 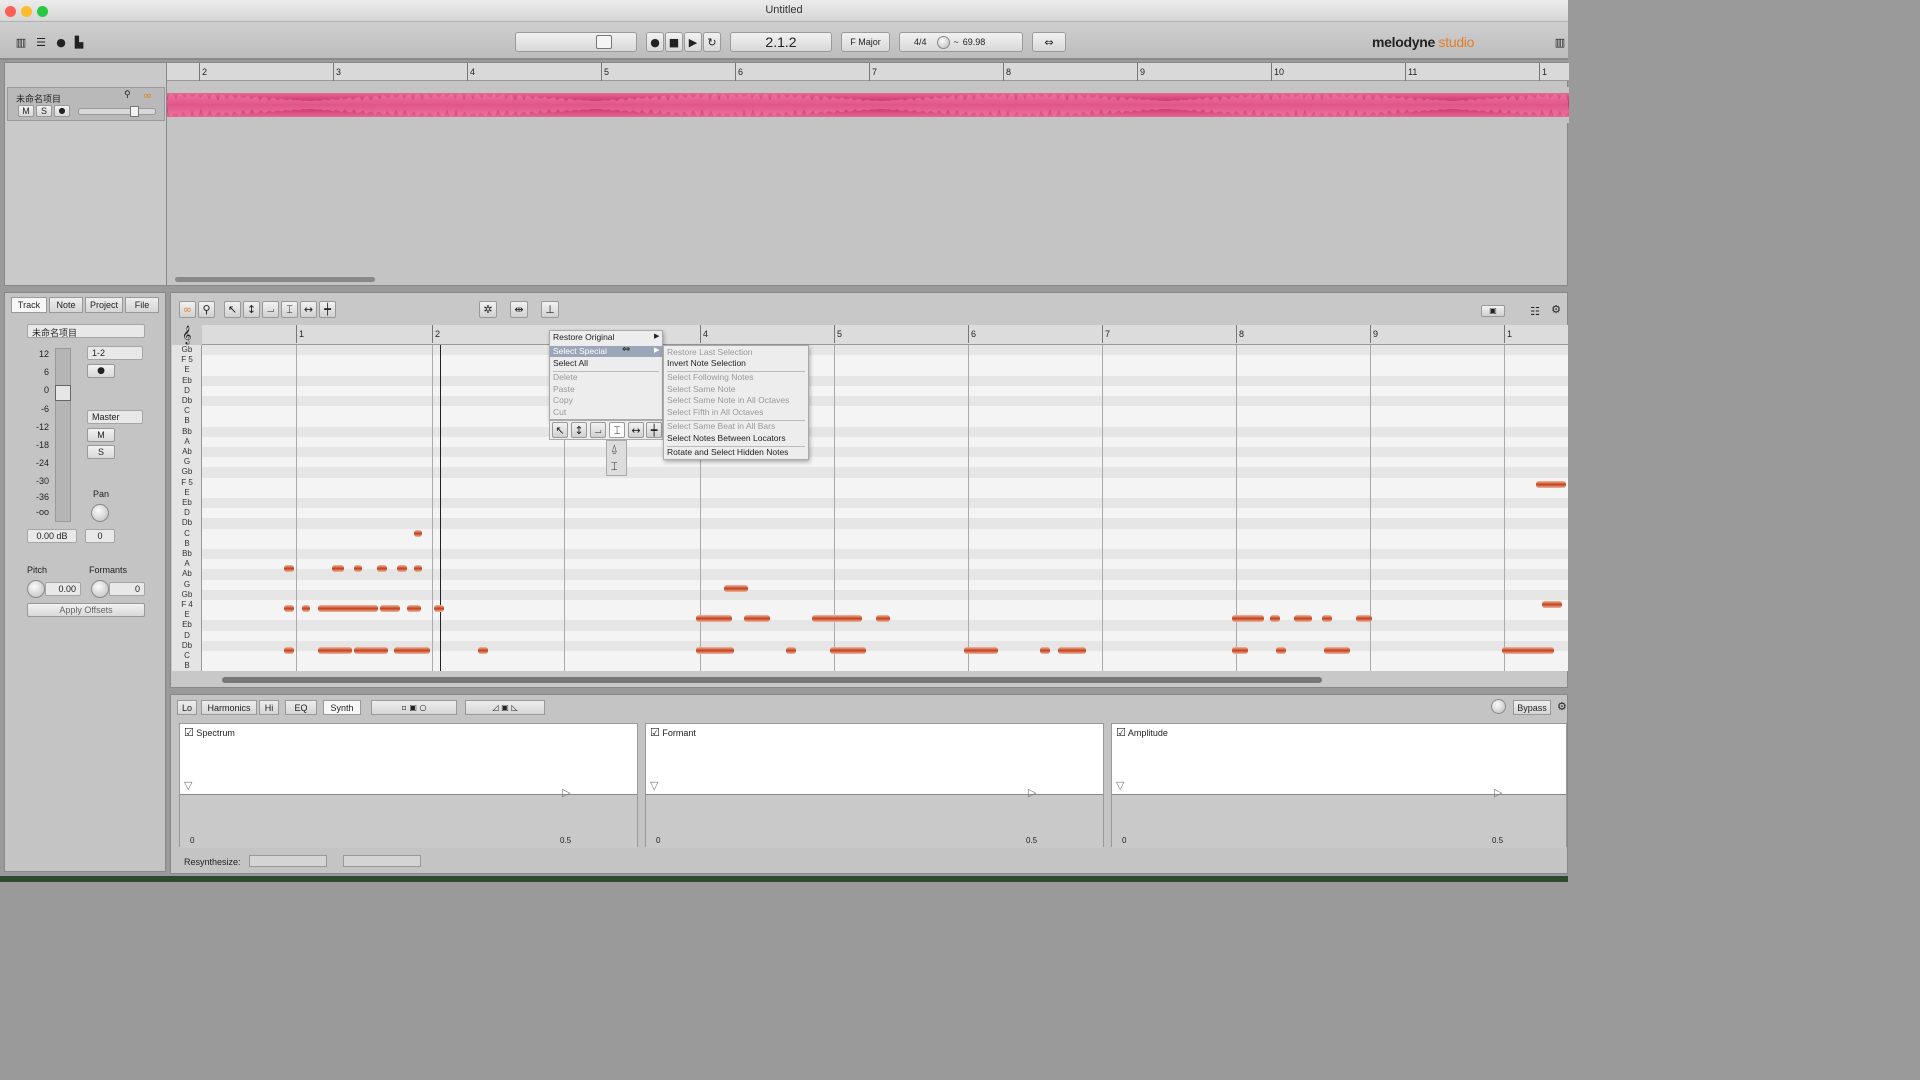 What do you see at coordinates (579, 430) in the screenshot?
I see `pitch-tool-icon: ↕` at bounding box center [579, 430].